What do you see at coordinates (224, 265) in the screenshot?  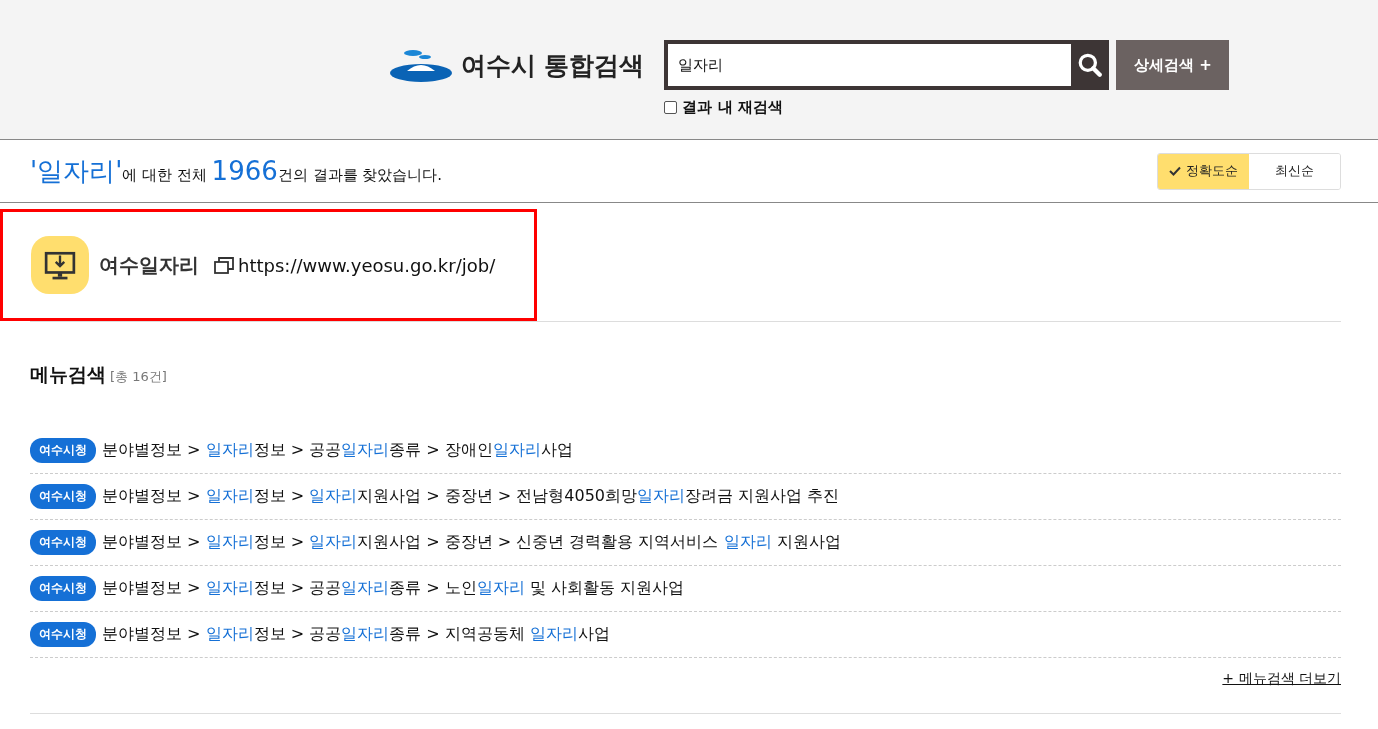 I see `new-window-icon` at bounding box center [224, 265].